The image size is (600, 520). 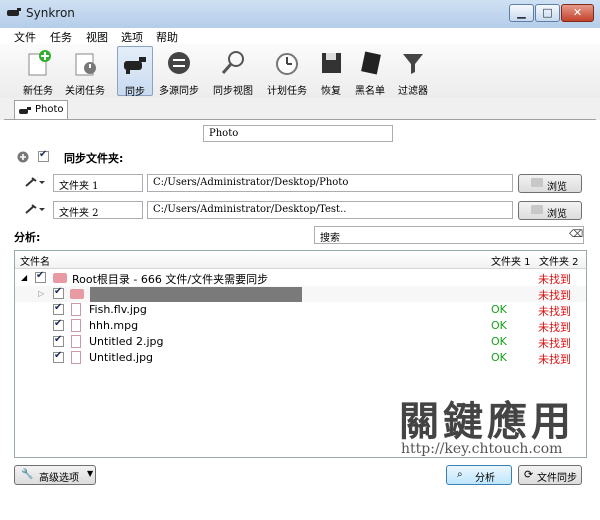 I want to click on filter-button: 过滤器, so click(x=413, y=71).